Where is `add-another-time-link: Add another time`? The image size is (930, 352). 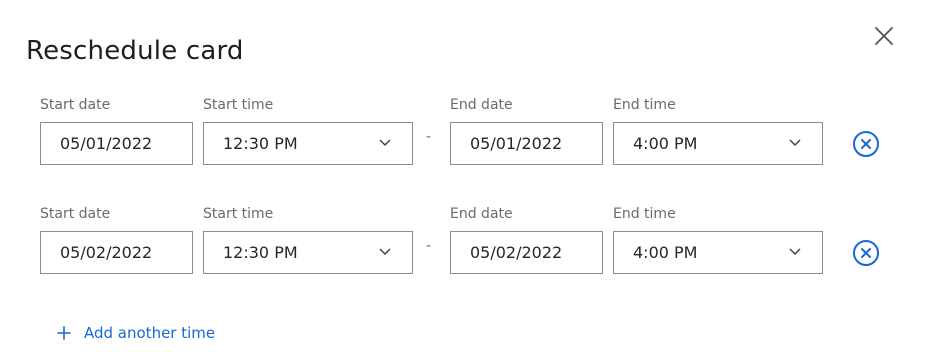 add-another-time-link: Add another time is located at coordinates (136, 333).